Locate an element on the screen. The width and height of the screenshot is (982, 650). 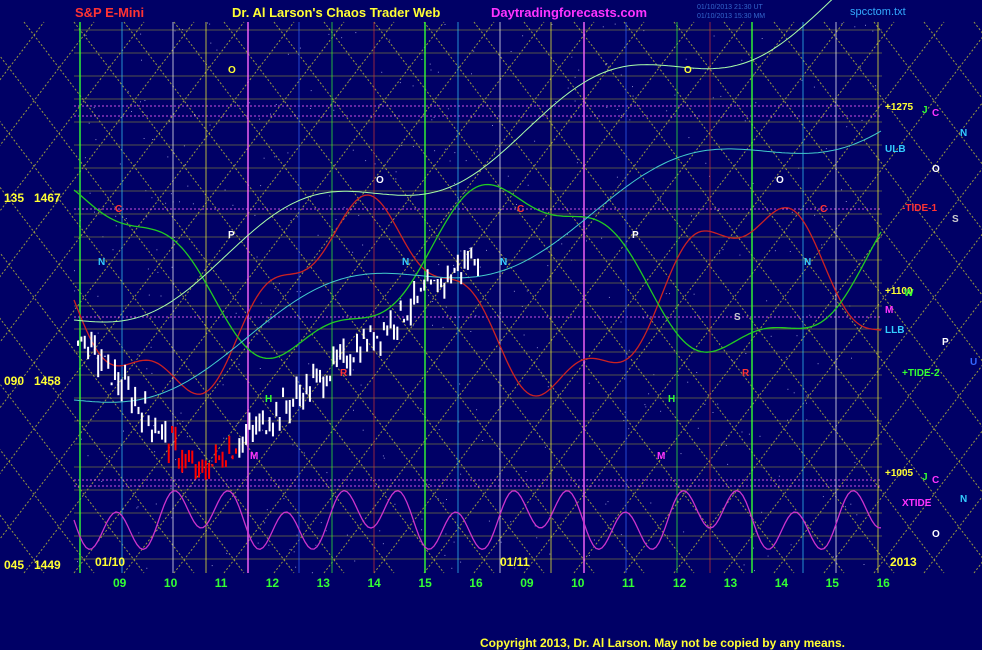
x-tick-label: 16 is located at coordinates (476, 583).